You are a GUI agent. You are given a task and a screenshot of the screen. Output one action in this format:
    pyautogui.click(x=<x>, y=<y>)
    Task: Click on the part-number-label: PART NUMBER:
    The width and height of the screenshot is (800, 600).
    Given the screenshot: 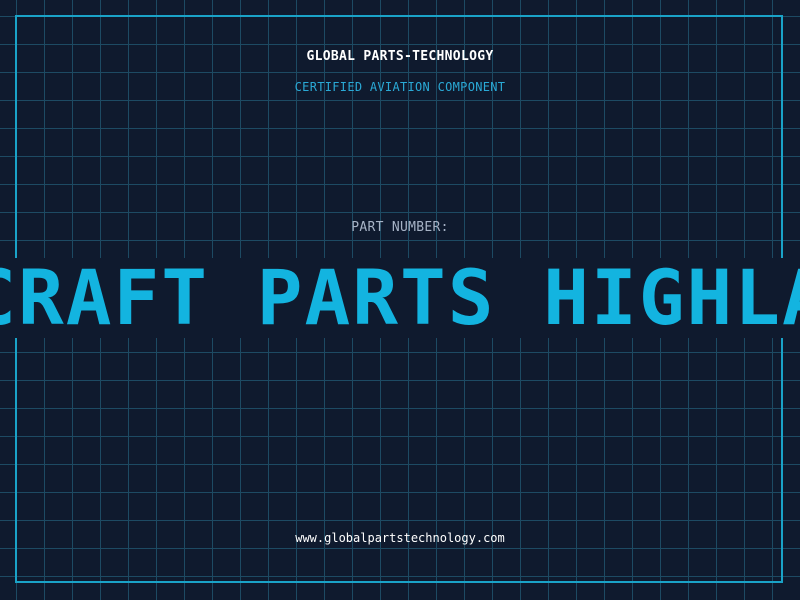 What is the action you would take?
    pyautogui.click(x=400, y=227)
    